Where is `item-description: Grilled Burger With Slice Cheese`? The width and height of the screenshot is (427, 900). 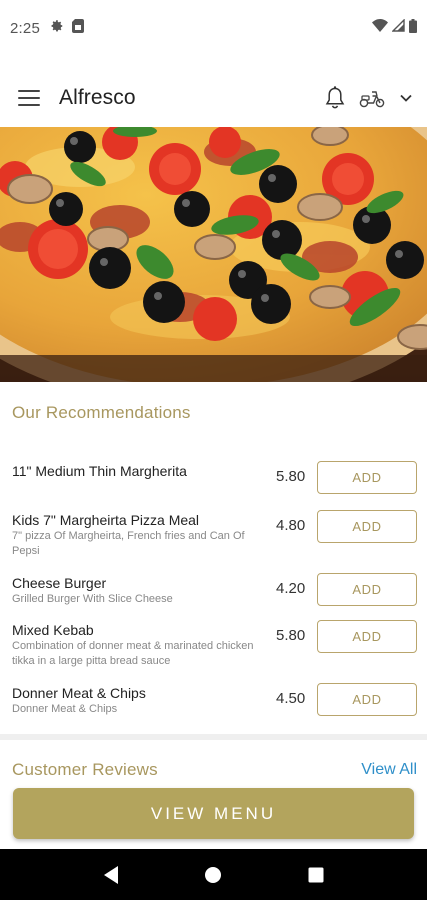 item-description: Grilled Burger With Slice Cheese is located at coordinates (92, 599).